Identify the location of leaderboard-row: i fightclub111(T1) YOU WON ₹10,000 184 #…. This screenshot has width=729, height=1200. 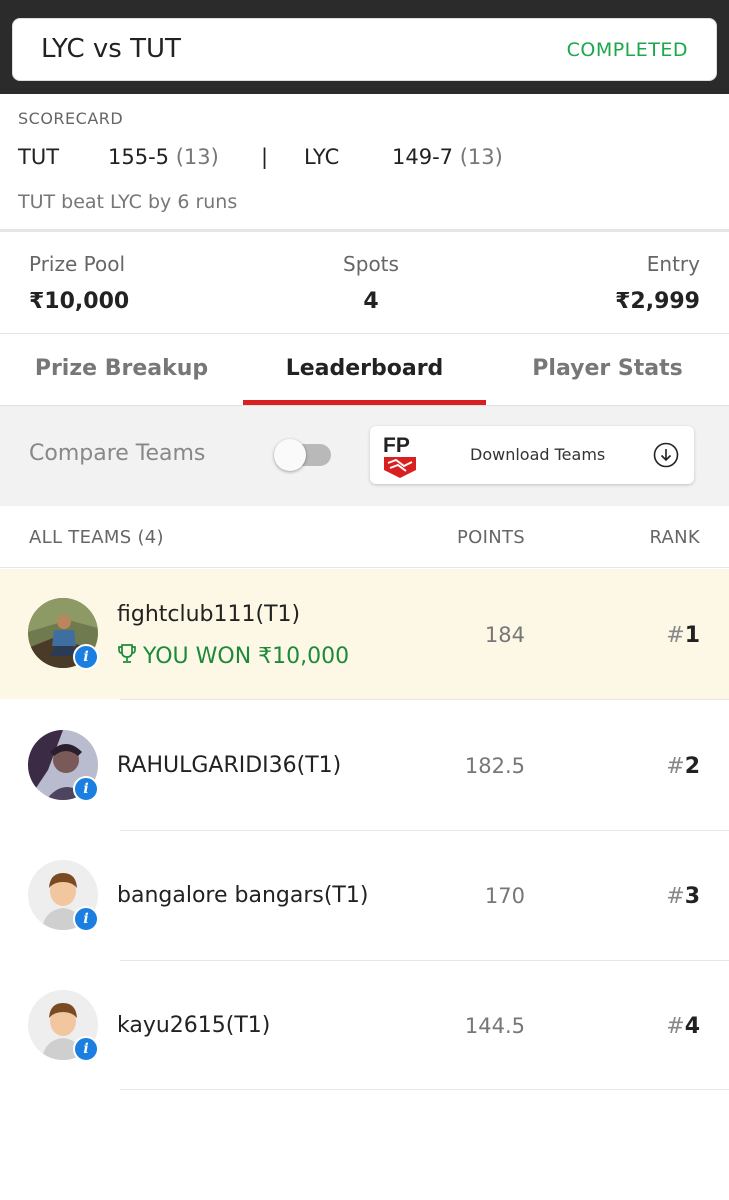
(364, 634).